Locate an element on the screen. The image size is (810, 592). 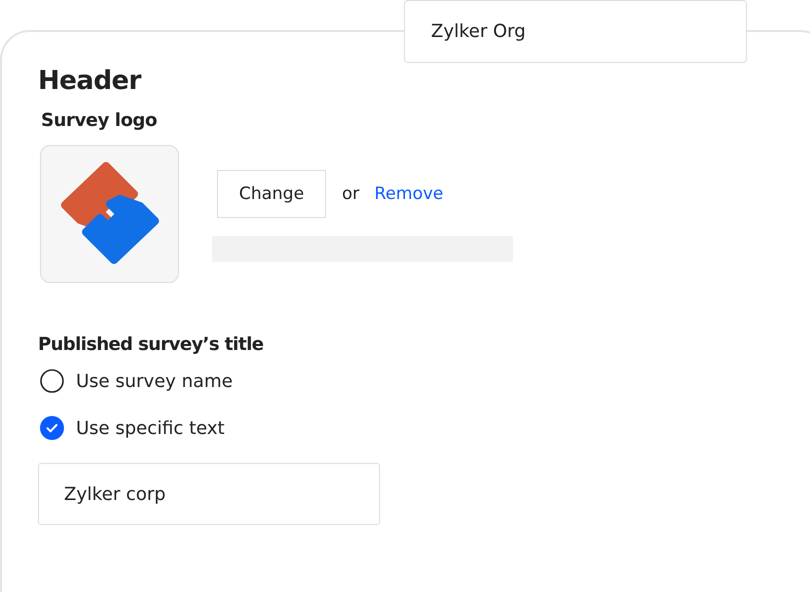
section-title: Header is located at coordinates (90, 81).